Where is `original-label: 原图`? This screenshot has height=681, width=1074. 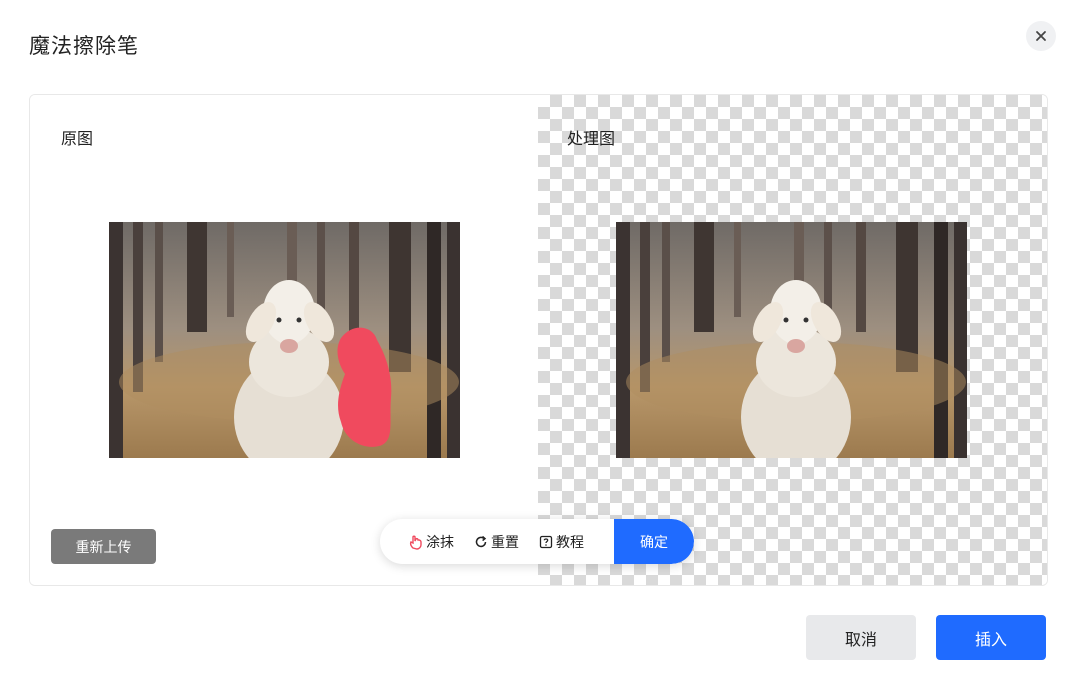
original-label: 原图 is located at coordinates (77, 138).